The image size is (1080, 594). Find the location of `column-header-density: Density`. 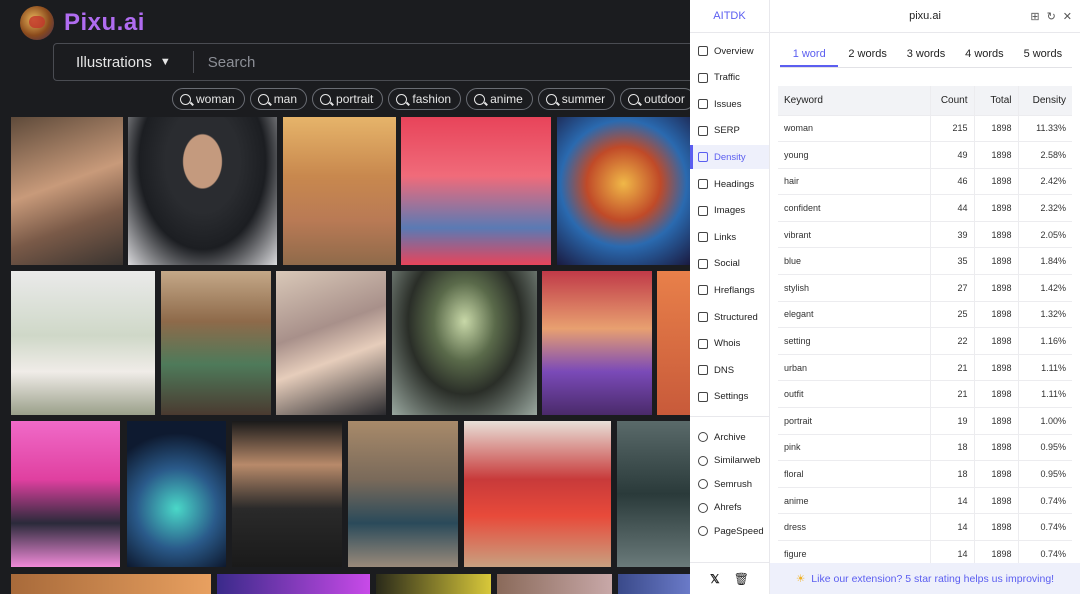

column-header-density: Density is located at coordinates (1044, 100).